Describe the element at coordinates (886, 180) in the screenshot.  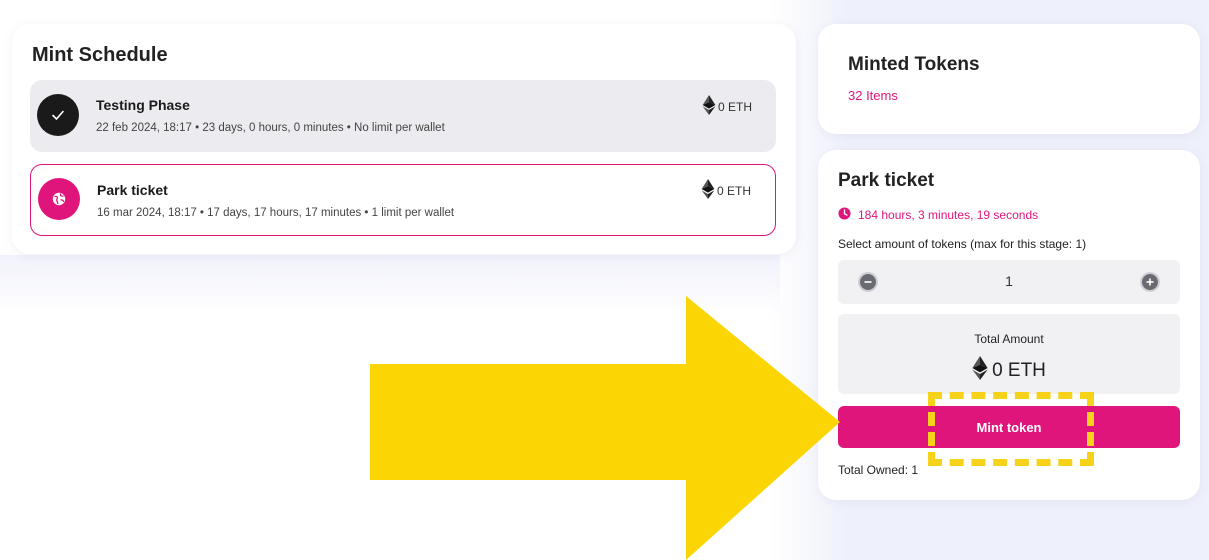
I see `mint-panel-title: Park ticket` at that location.